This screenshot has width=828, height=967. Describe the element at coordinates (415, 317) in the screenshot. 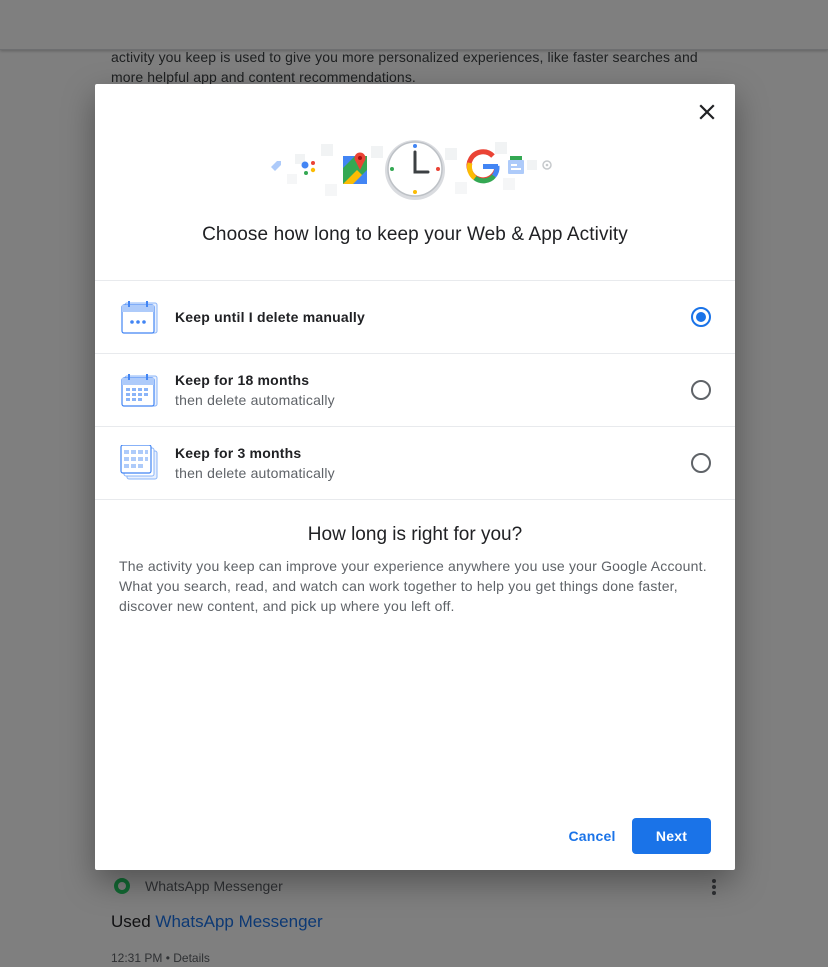

I see `option-keep-until-delete: Keep until I delete manually` at that location.